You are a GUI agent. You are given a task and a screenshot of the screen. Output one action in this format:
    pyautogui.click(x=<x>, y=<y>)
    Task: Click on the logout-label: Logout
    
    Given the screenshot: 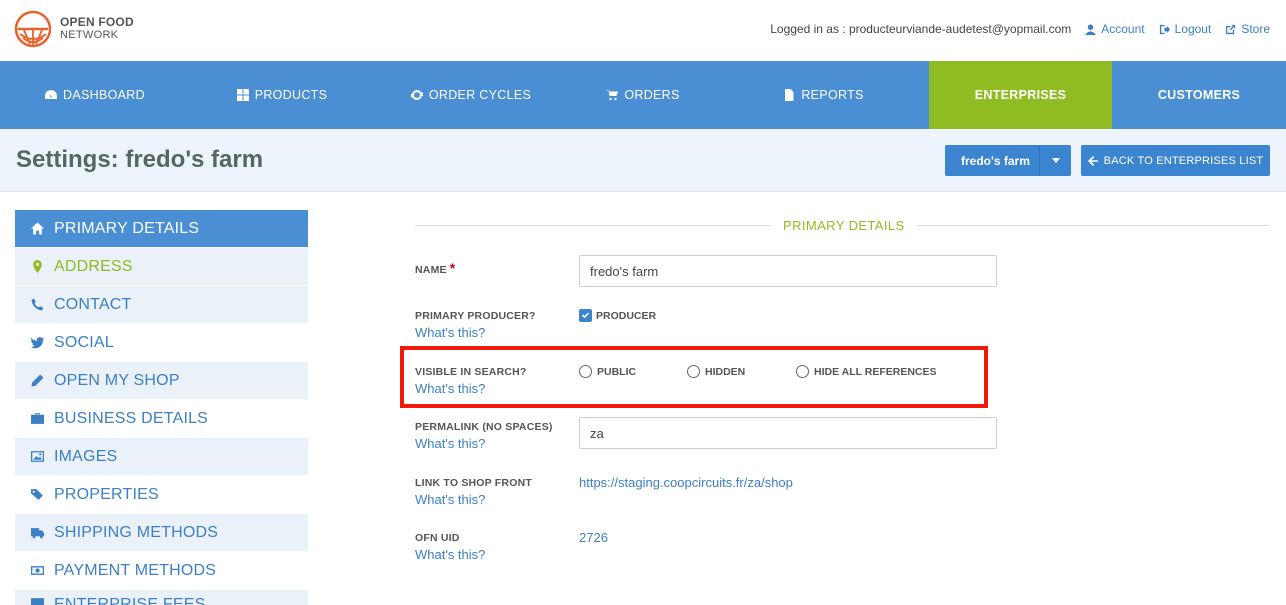 What is the action you would take?
    pyautogui.click(x=1193, y=29)
    